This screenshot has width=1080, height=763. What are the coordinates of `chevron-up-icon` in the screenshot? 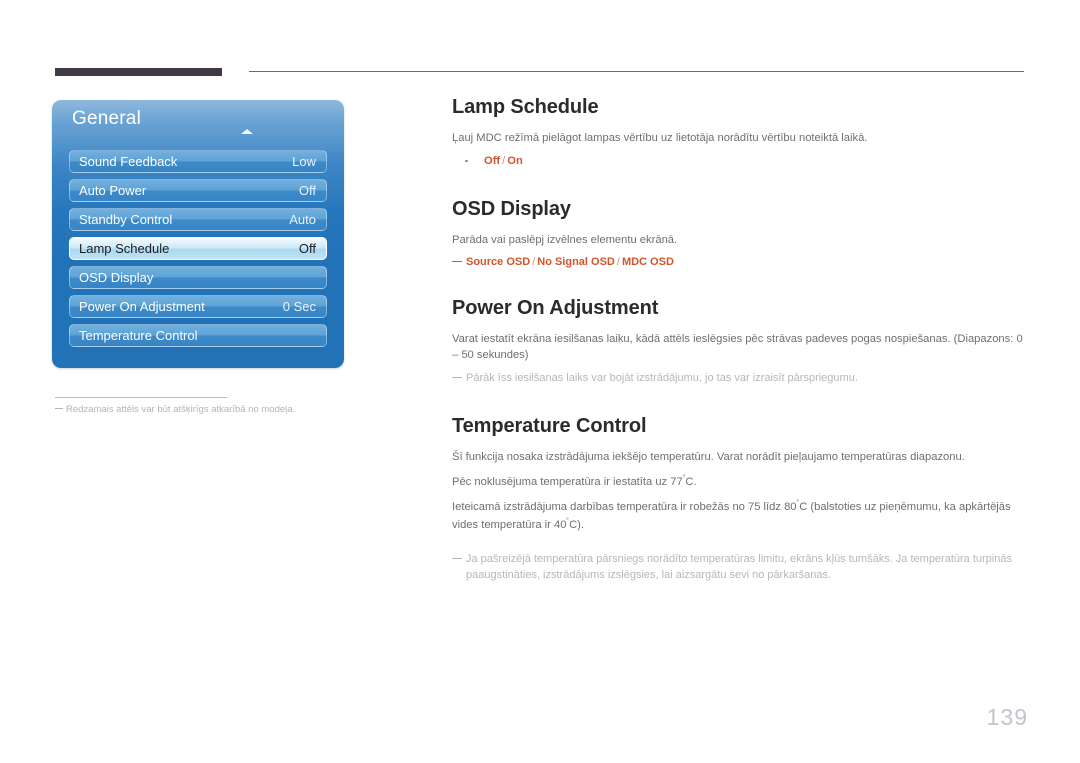 It's located at (247, 131).